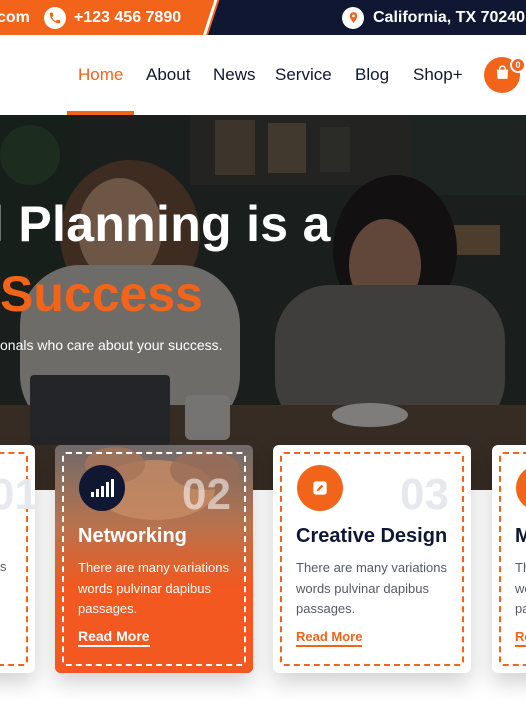 This screenshot has width=526, height=702. What do you see at coordinates (234, 75) in the screenshot?
I see `nav-item-news: News` at bounding box center [234, 75].